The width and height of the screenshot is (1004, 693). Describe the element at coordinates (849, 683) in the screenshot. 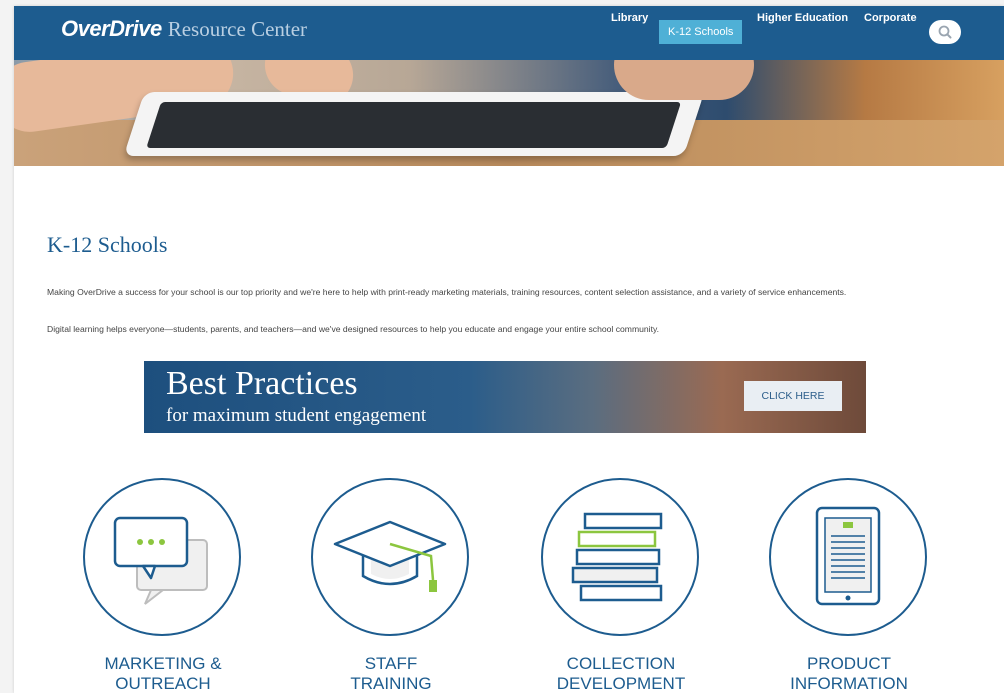

I see `resource-label-line2: INFORMATION` at that location.